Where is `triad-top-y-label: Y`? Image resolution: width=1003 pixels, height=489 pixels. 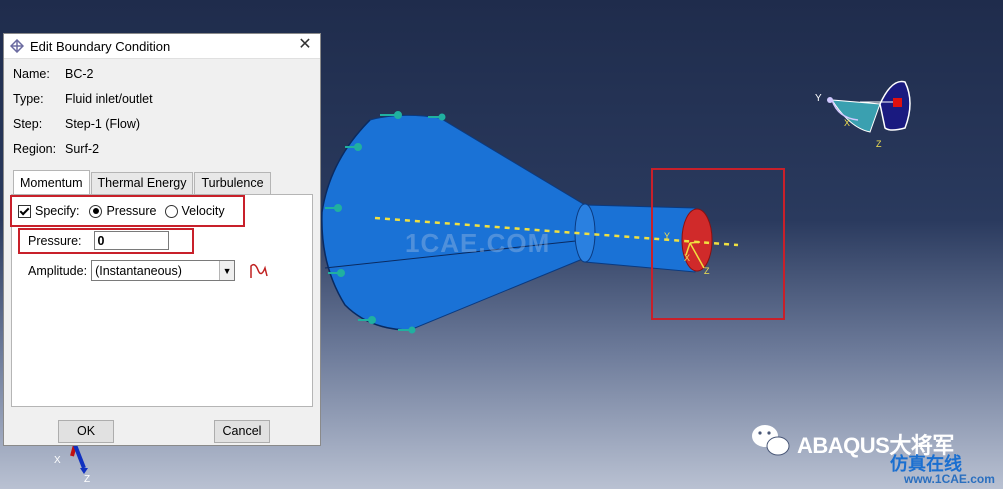 triad-top-y-label: Y is located at coordinates (818, 98).